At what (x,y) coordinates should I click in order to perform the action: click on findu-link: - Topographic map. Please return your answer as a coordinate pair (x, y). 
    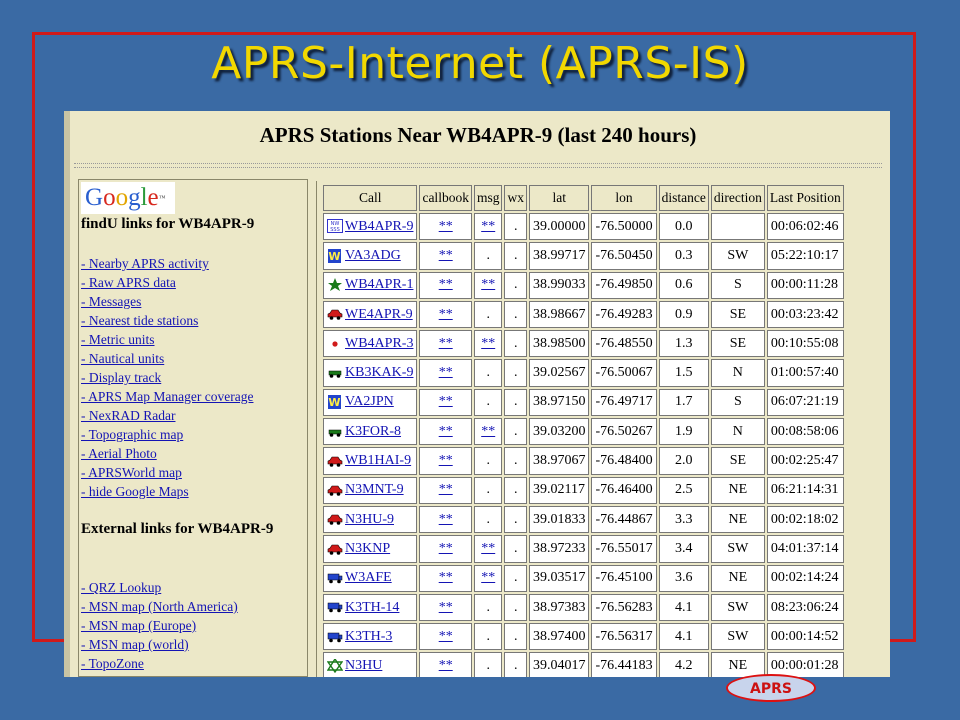
    Looking at the image, I should click on (132, 434).